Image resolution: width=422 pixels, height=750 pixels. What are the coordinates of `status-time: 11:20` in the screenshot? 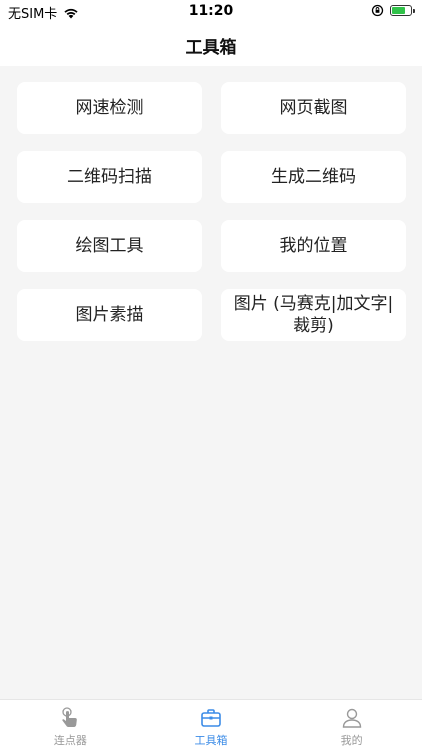 It's located at (211, 11).